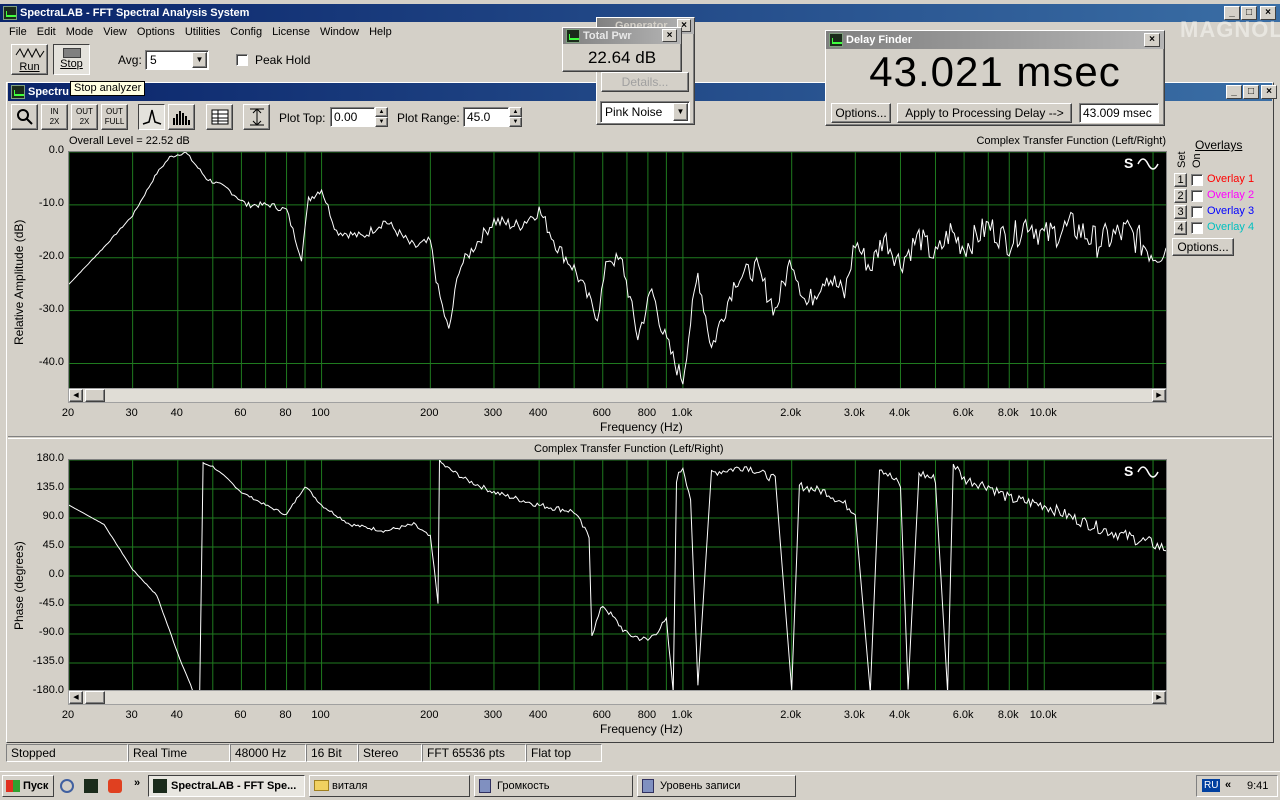  Describe the element at coordinates (1211, 785) in the screenshot. I see `language-indicator: RU` at that location.